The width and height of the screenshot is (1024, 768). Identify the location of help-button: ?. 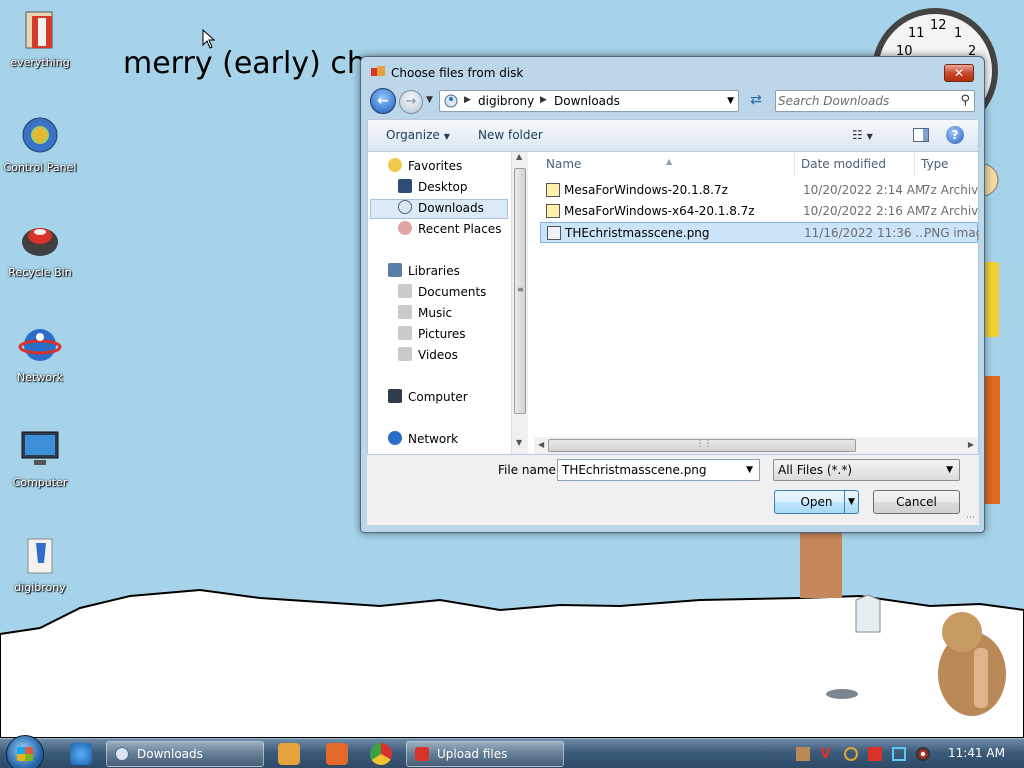
(955, 135).